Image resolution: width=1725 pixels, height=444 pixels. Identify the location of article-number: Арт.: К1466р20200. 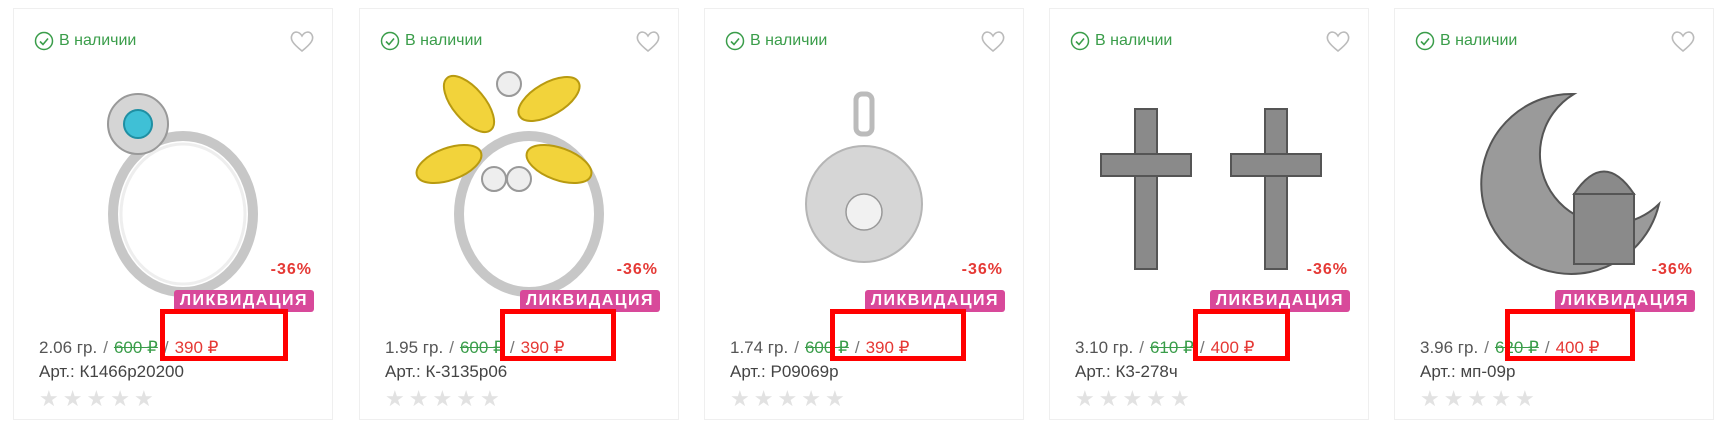
(111, 371).